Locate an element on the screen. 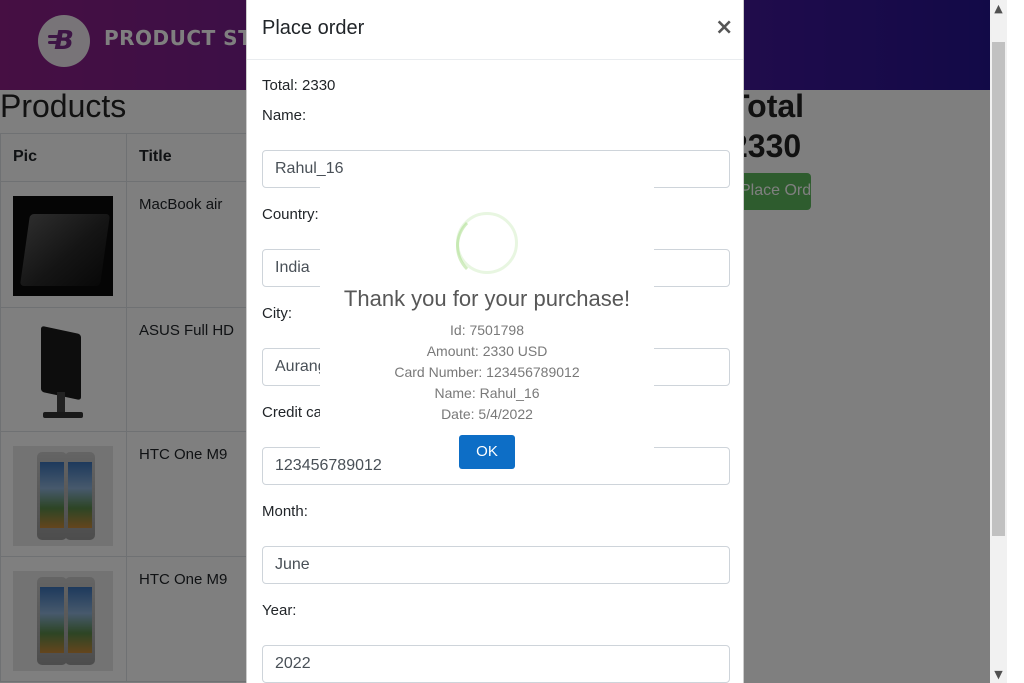  year-label: Year: is located at coordinates (279, 610).